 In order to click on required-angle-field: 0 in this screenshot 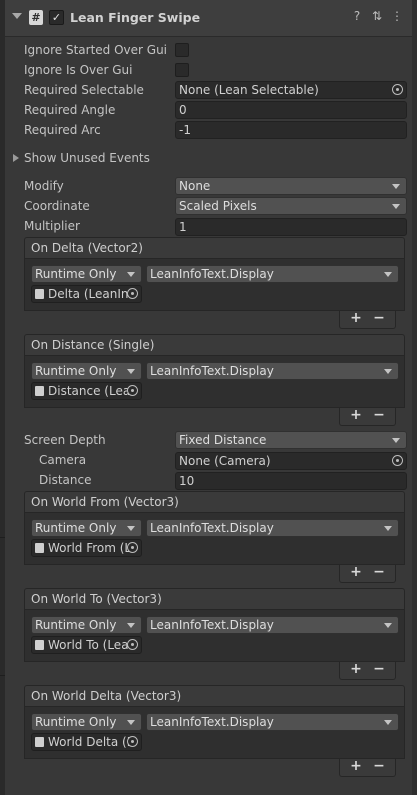, I will do `click(291, 110)`.